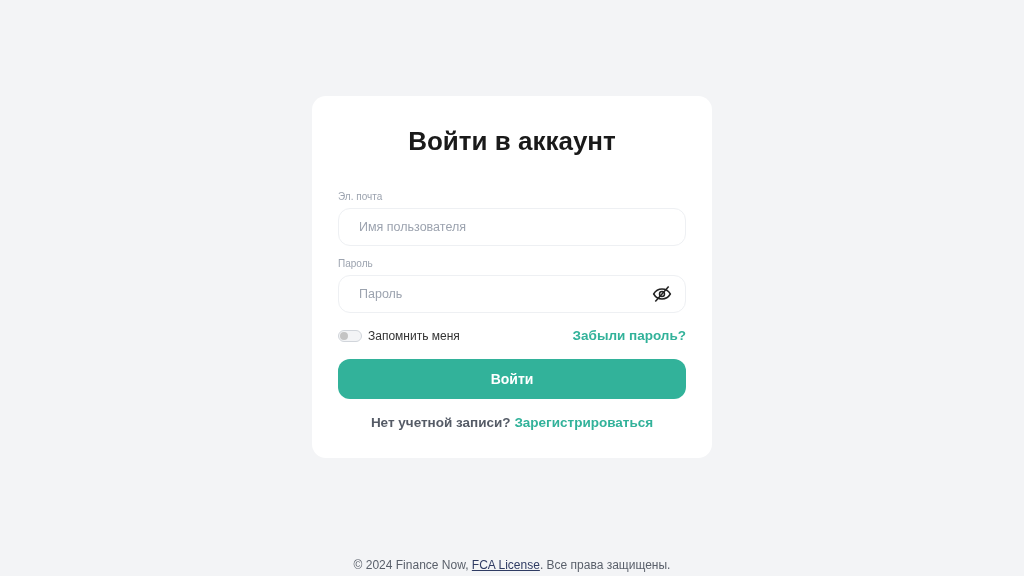  Describe the element at coordinates (584, 422) in the screenshot. I see `signup-link: Зарегистрироваться` at that location.